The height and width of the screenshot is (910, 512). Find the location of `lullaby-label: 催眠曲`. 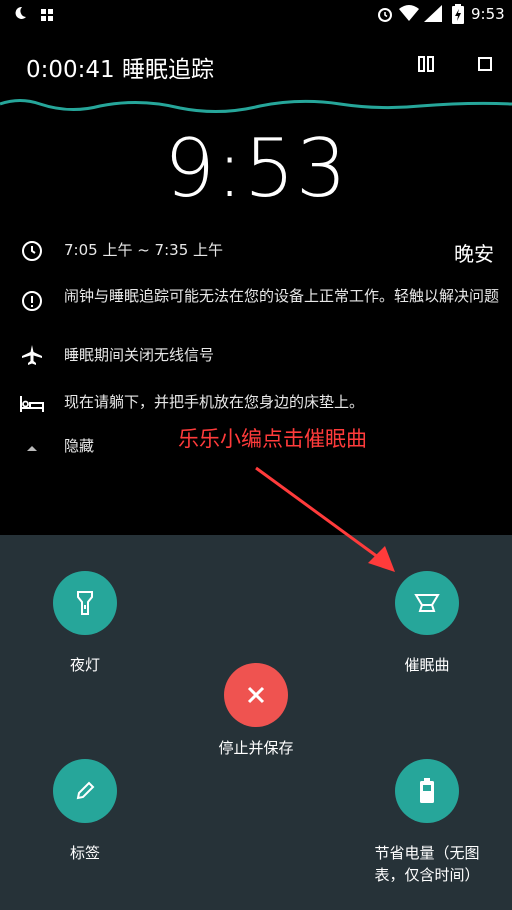

lullaby-label: 催眠曲 is located at coordinates (427, 665).